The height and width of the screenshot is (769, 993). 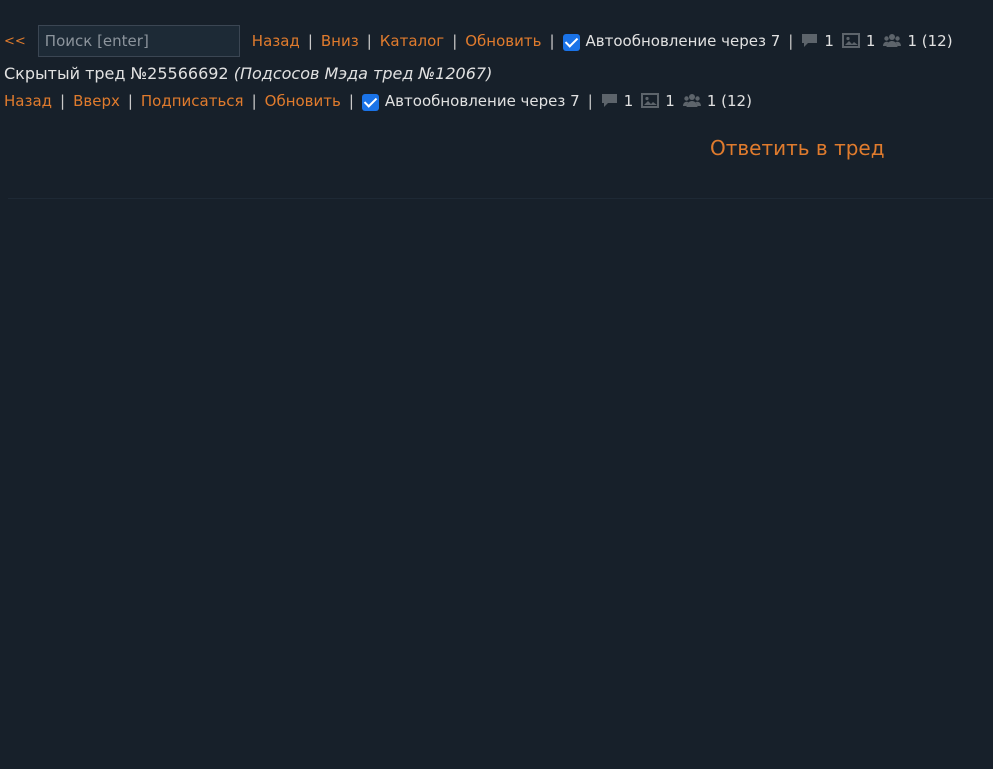 What do you see at coordinates (412, 41) in the screenshot?
I see `catalog-link: Каталог` at bounding box center [412, 41].